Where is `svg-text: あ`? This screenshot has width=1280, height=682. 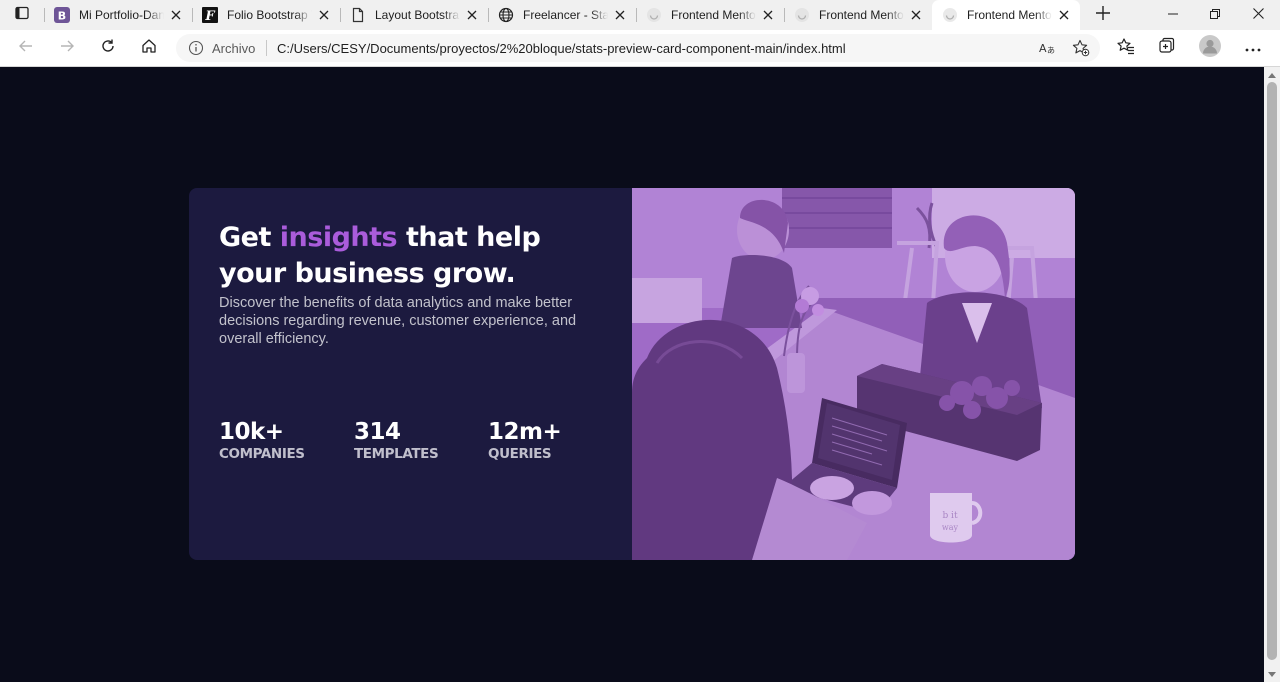 svg-text: あ is located at coordinates (1051, 50).